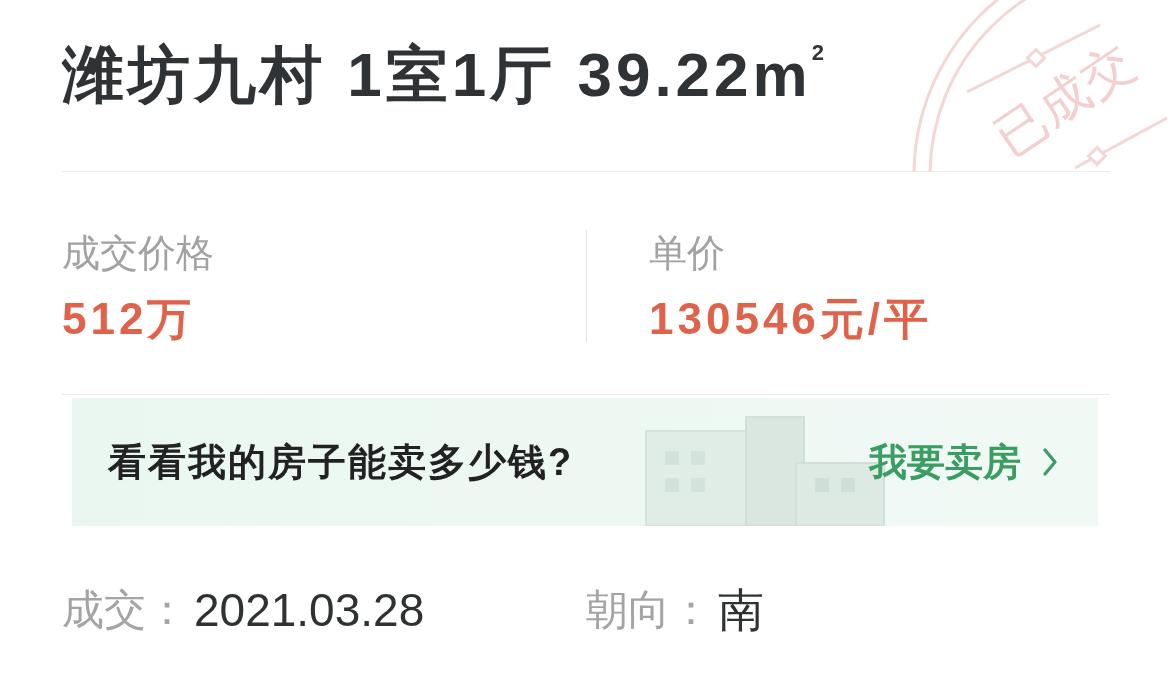 Image resolution: width=1170 pixels, height=691 pixels. I want to click on detail-label: 成交：, so click(125, 610).